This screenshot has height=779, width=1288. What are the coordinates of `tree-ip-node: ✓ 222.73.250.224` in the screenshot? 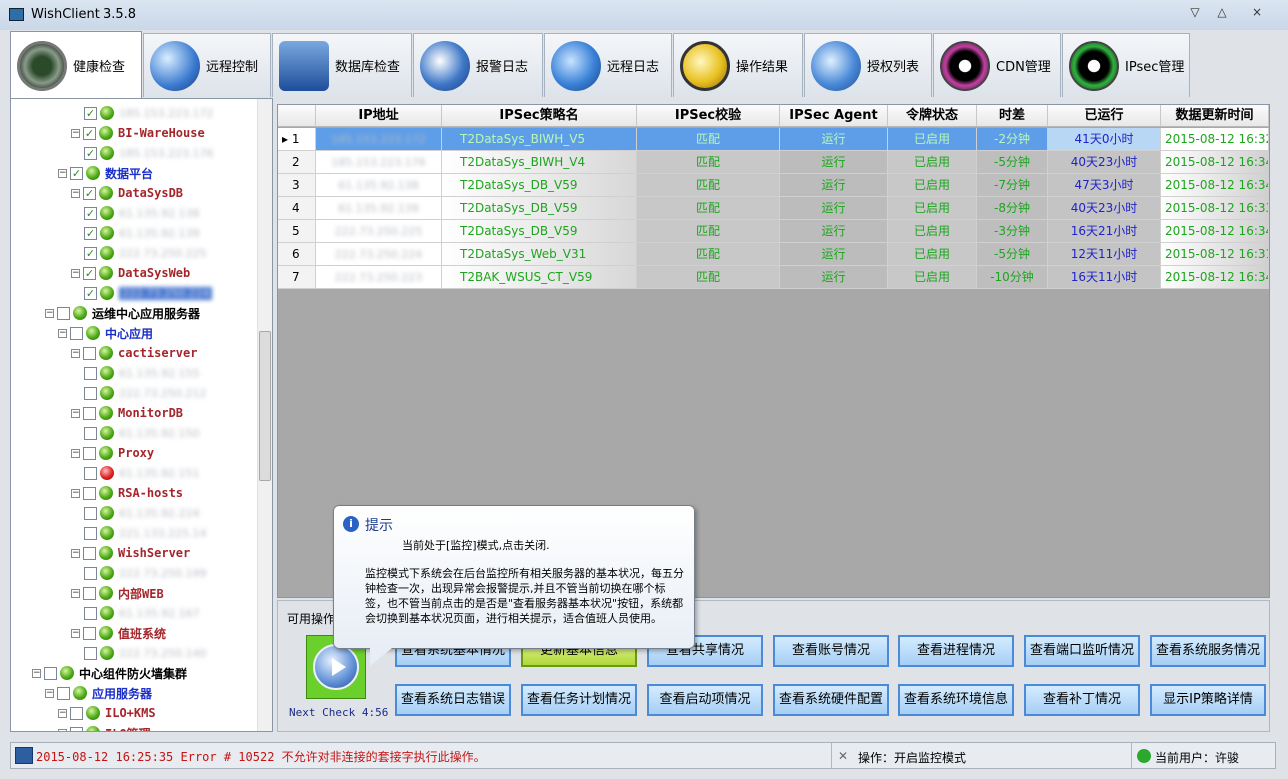 It's located at (148, 293).